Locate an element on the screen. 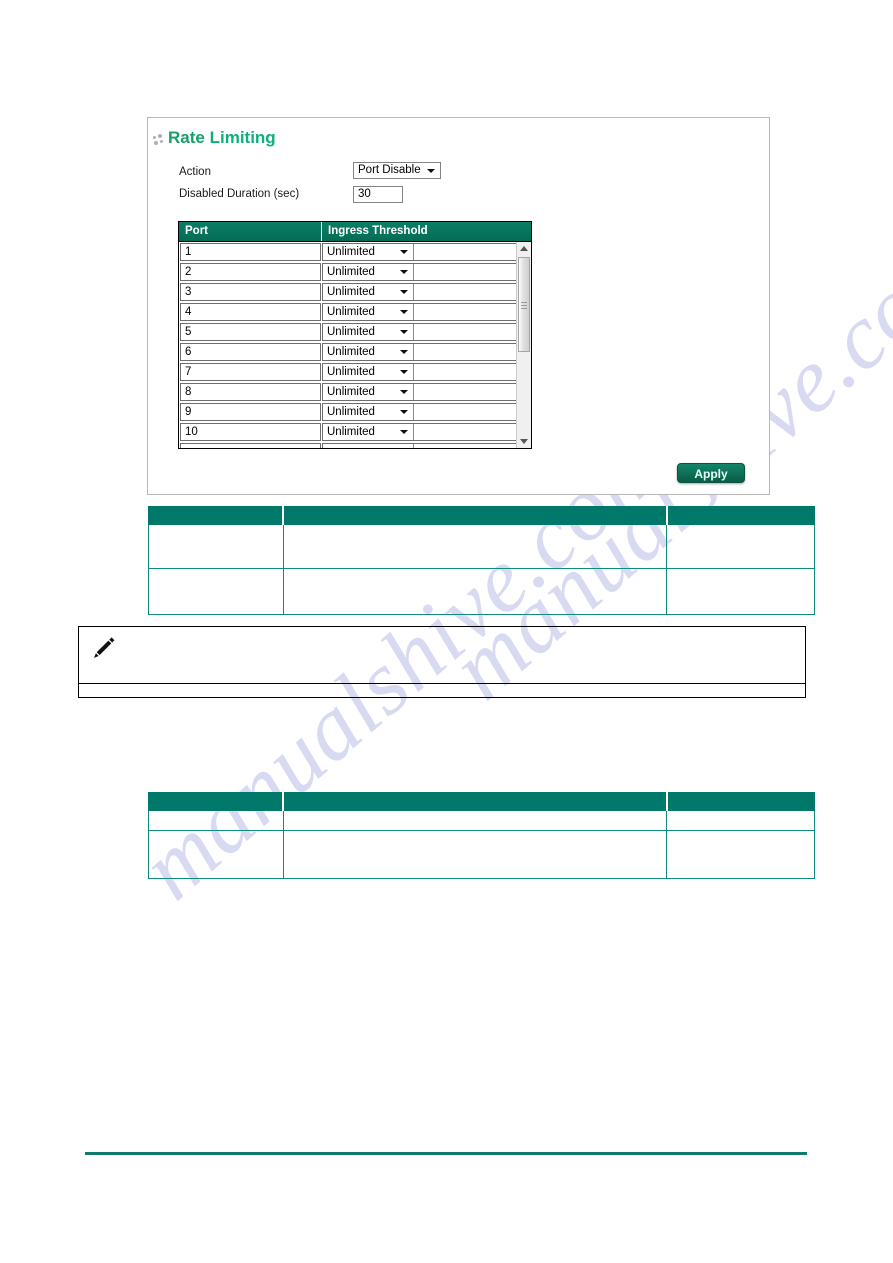  column-header-port: Port is located at coordinates (250, 231).